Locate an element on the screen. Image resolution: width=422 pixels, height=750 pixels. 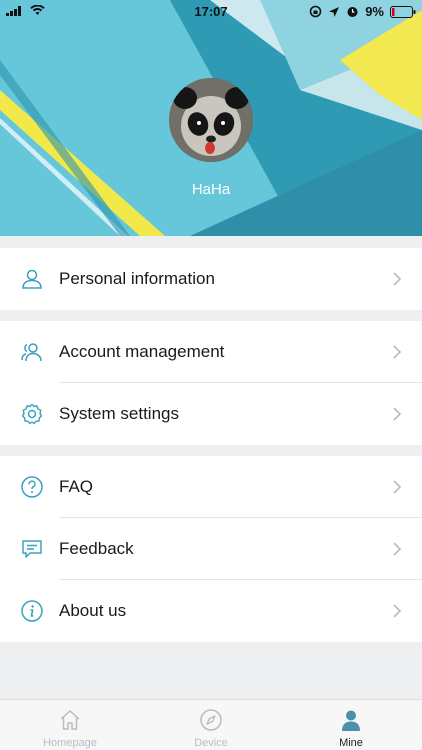
menu-section-profile: Personal information is located at coordinates (211, 279).